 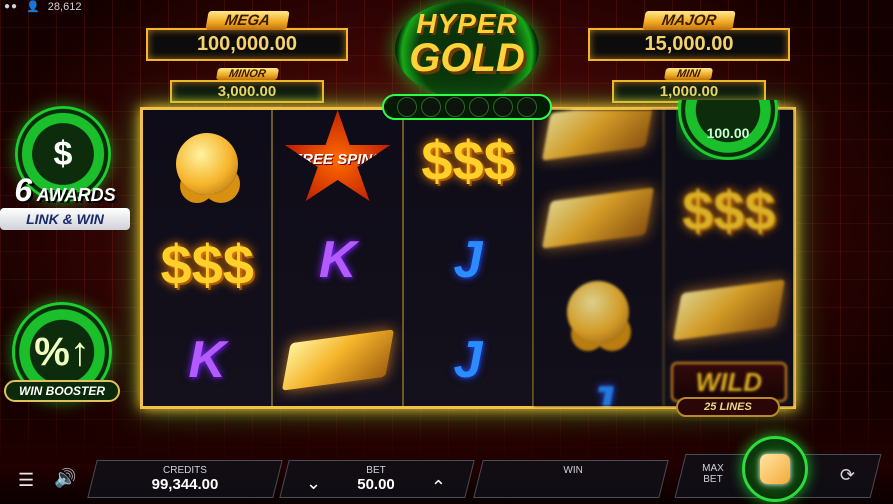 What do you see at coordinates (689, 20) in the screenshot?
I see `jackpot-major-label: MAJOR` at bounding box center [689, 20].